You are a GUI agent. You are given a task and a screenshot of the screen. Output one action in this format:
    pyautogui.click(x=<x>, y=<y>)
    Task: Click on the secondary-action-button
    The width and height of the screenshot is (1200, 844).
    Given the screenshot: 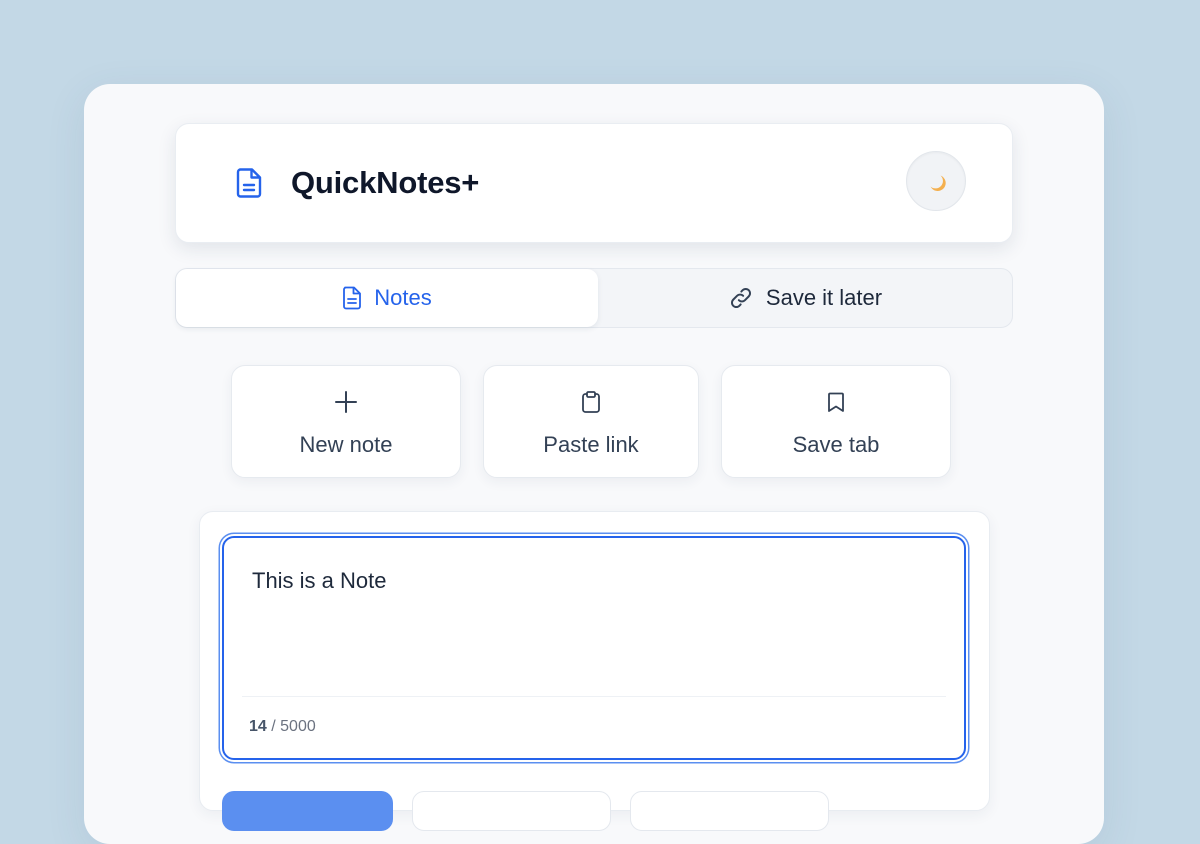 What is the action you would take?
    pyautogui.click(x=511, y=811)
    